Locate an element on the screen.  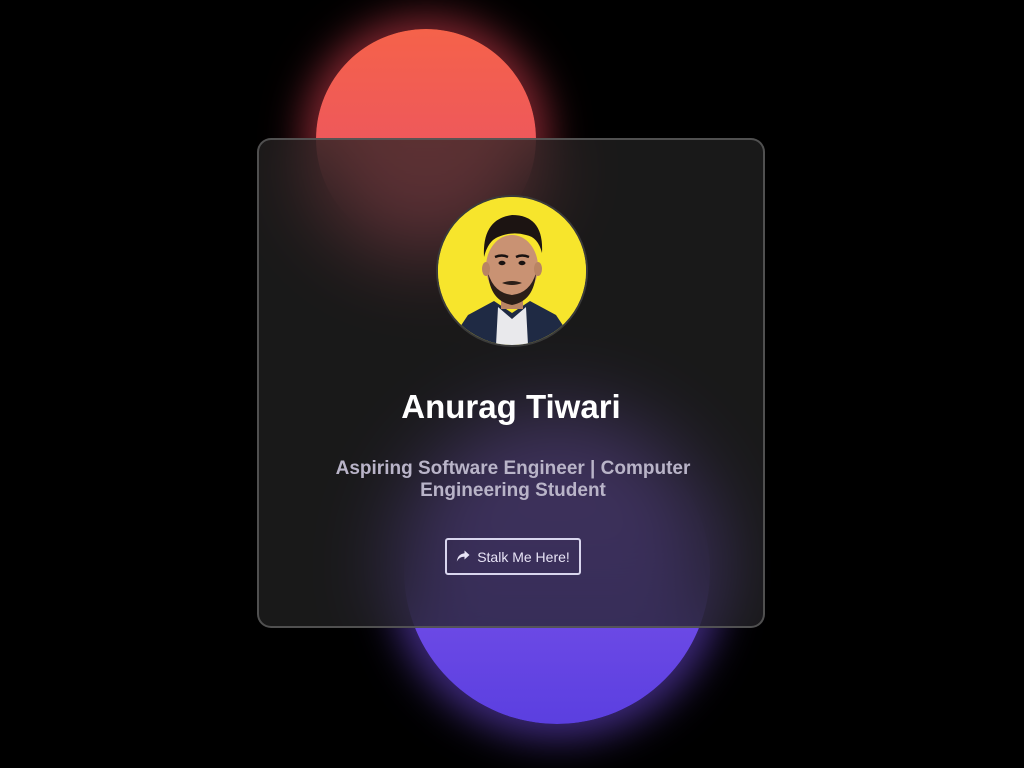
avatar-portrait is located at coordinates (512, 271).